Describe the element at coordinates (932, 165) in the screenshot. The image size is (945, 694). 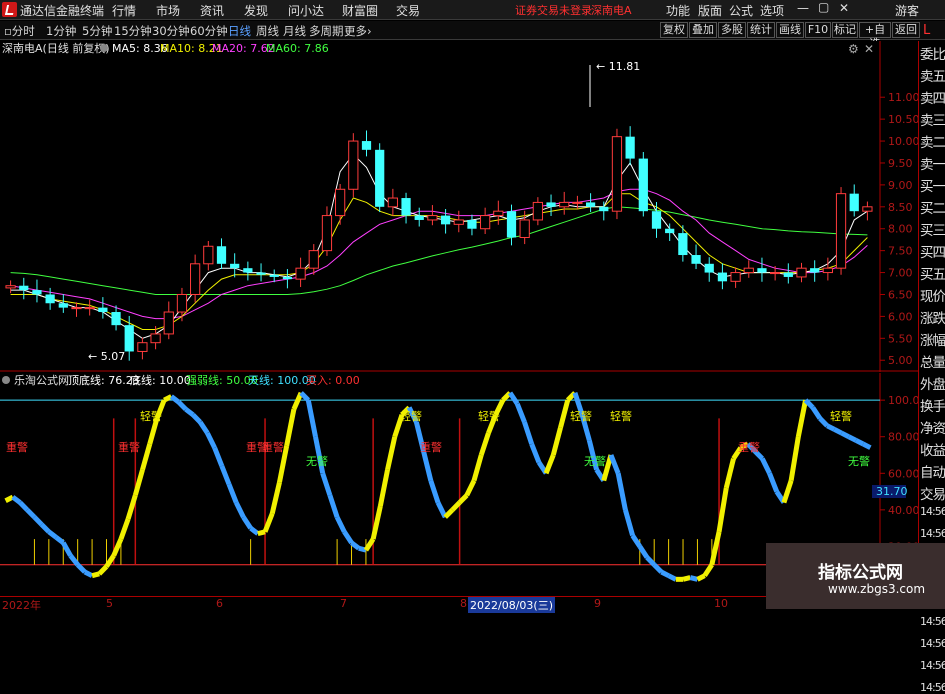
I see `quote-panel-item: 卖一` at that location.